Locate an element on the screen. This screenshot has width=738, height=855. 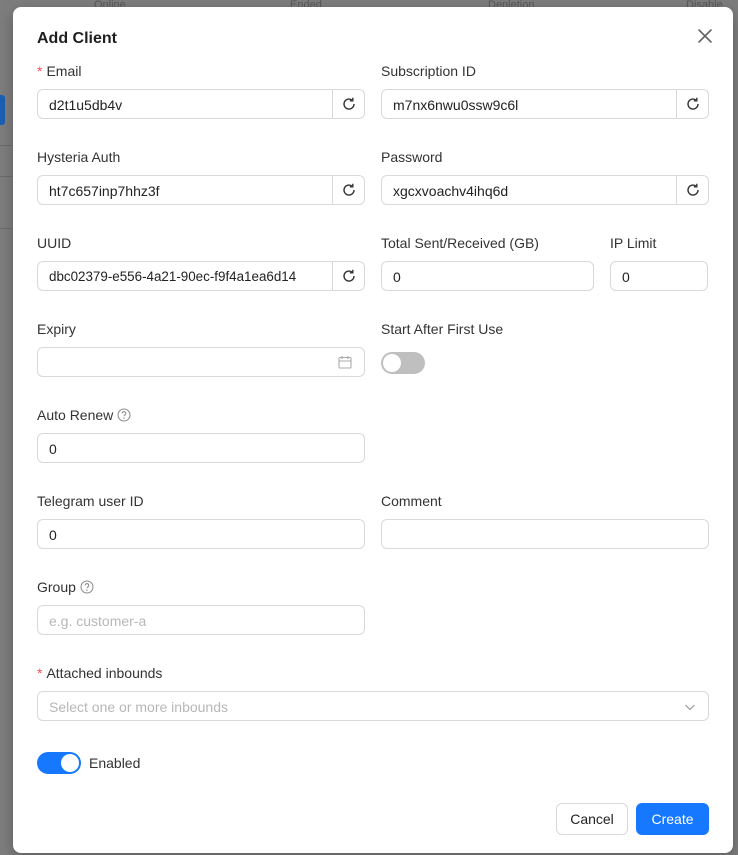
telegram-user-id-value: 0 is located at coordinates (53, 535).